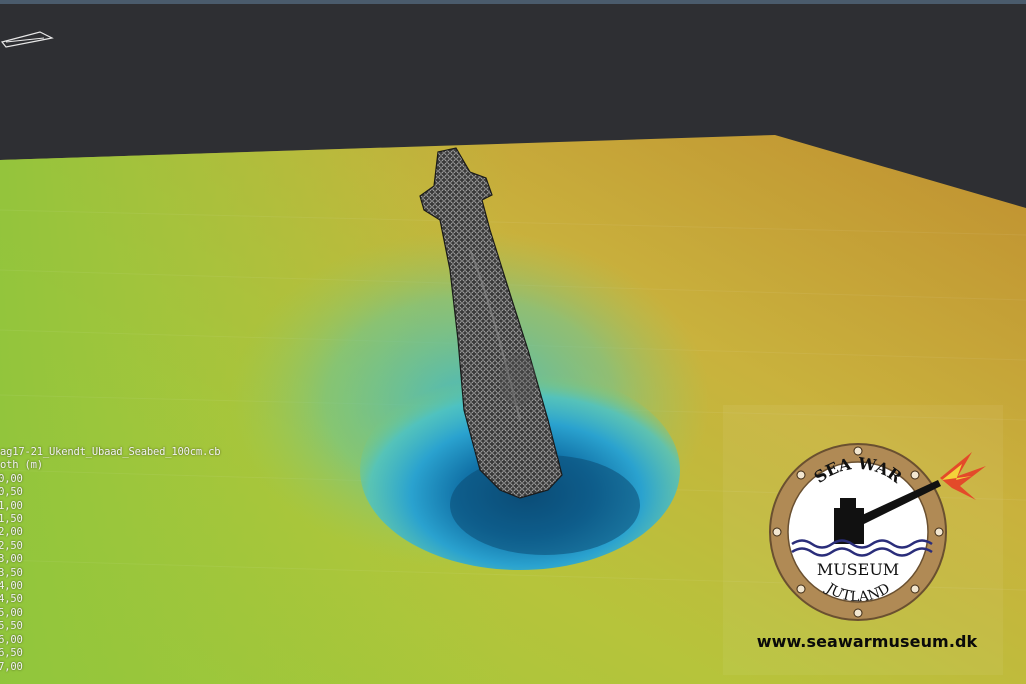 The height and width of the screenshot is (684, 1026). Describe the element at coordinates (11, 586) in the screenshot. I see `legend-row: 24,00` at that location.